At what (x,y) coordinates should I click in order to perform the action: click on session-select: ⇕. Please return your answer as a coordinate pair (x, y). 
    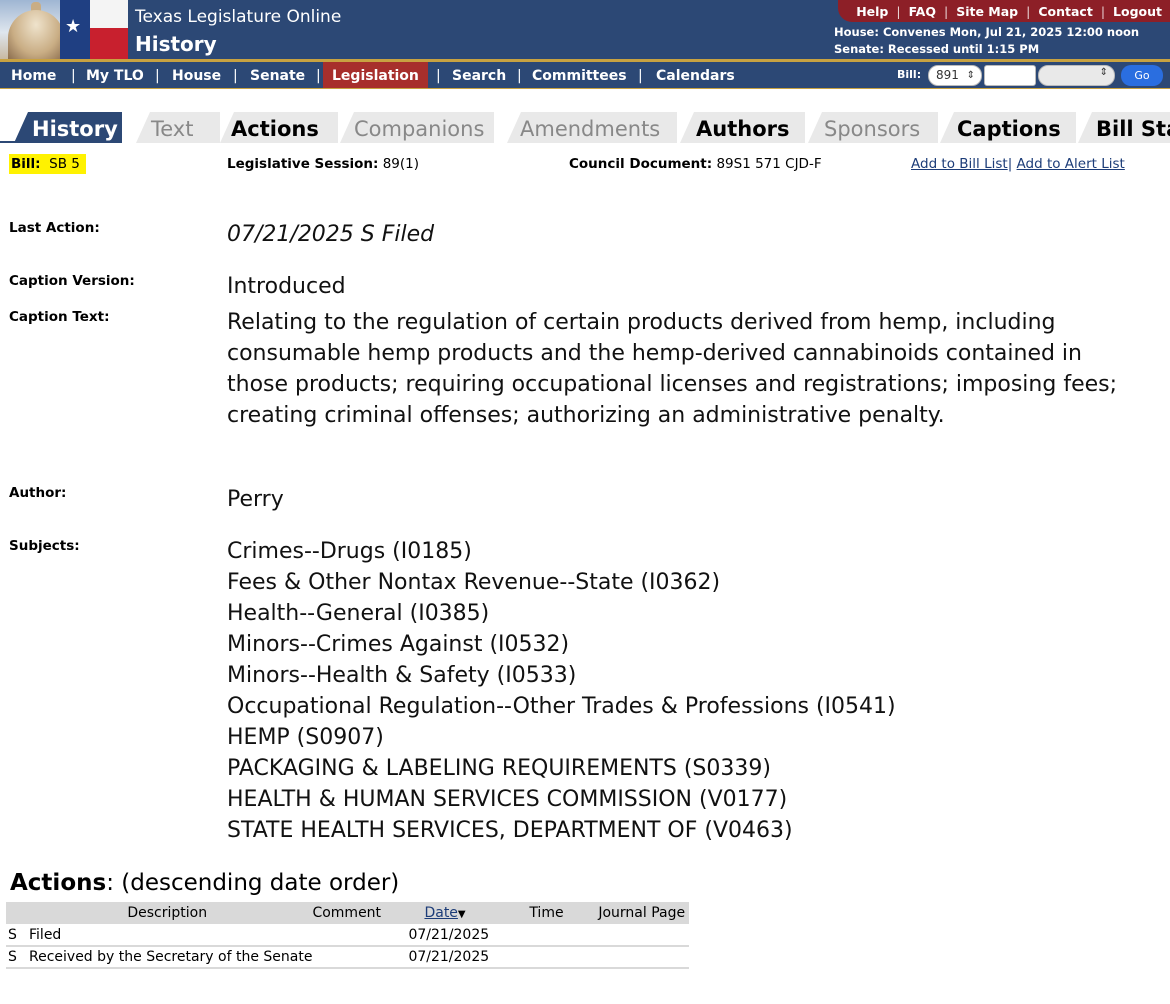
    Looking at the image, I should click on (1076, 75).